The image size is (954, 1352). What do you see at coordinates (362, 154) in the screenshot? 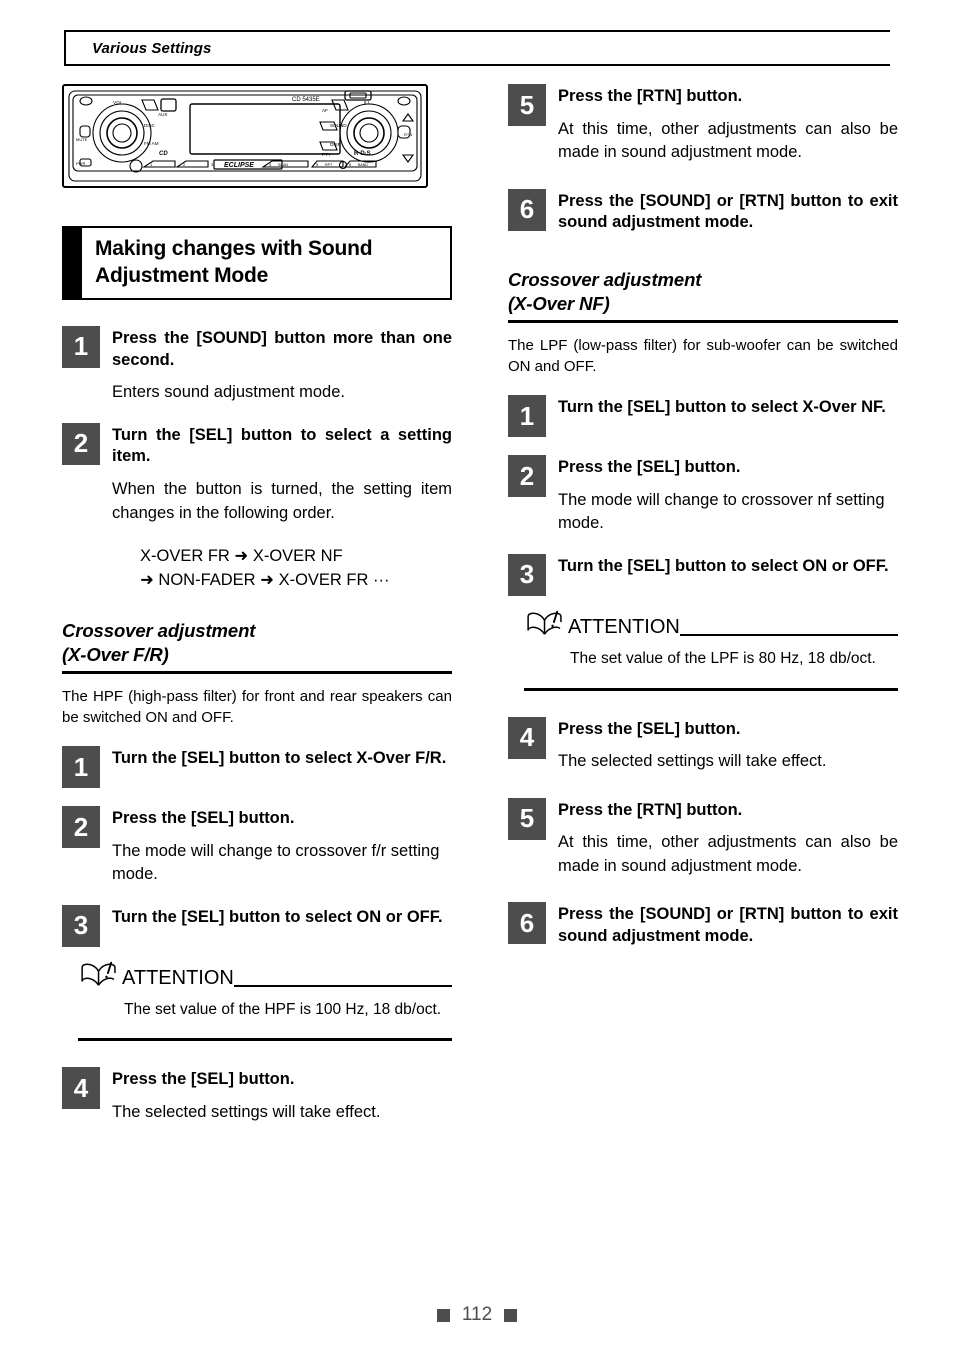
I see `svg-text: R·D·S` at bounding box center [362, 154].